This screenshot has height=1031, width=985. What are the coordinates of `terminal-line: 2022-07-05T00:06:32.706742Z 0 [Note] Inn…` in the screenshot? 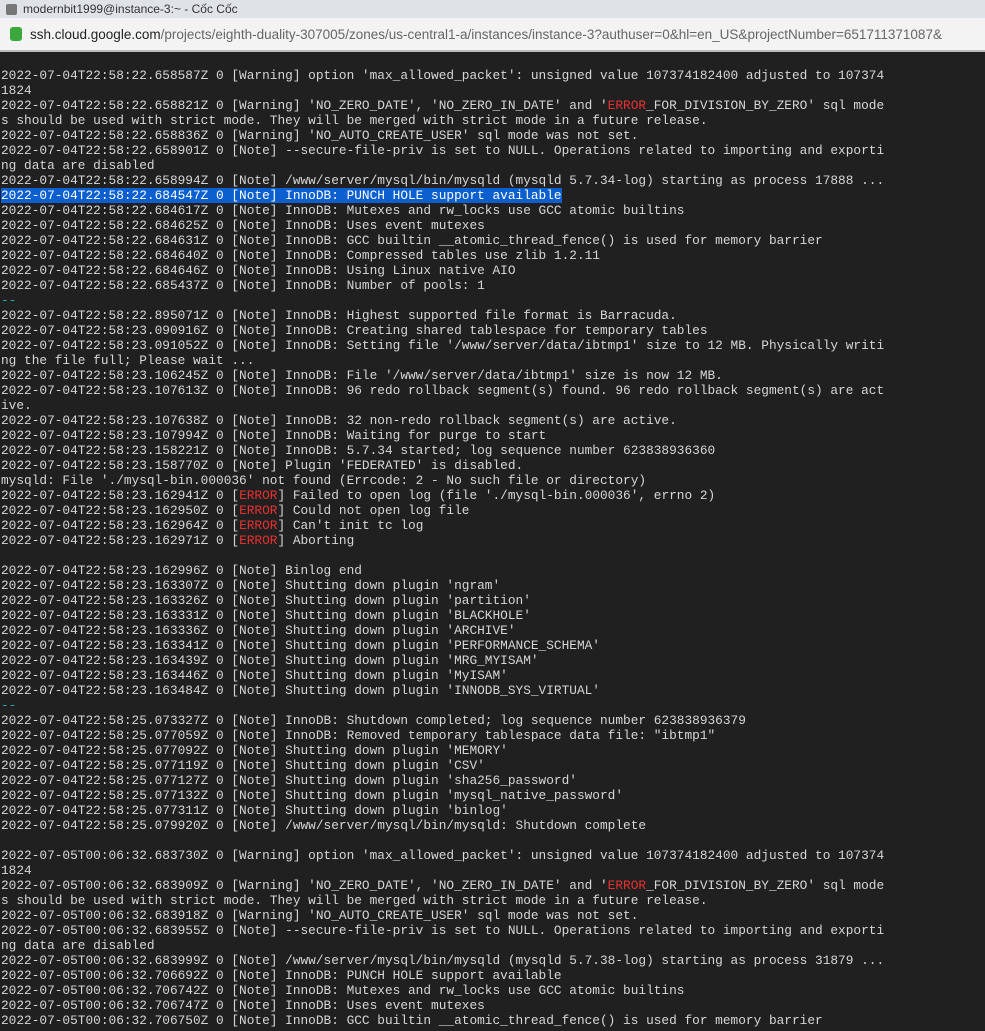 It's located at (493, 990).